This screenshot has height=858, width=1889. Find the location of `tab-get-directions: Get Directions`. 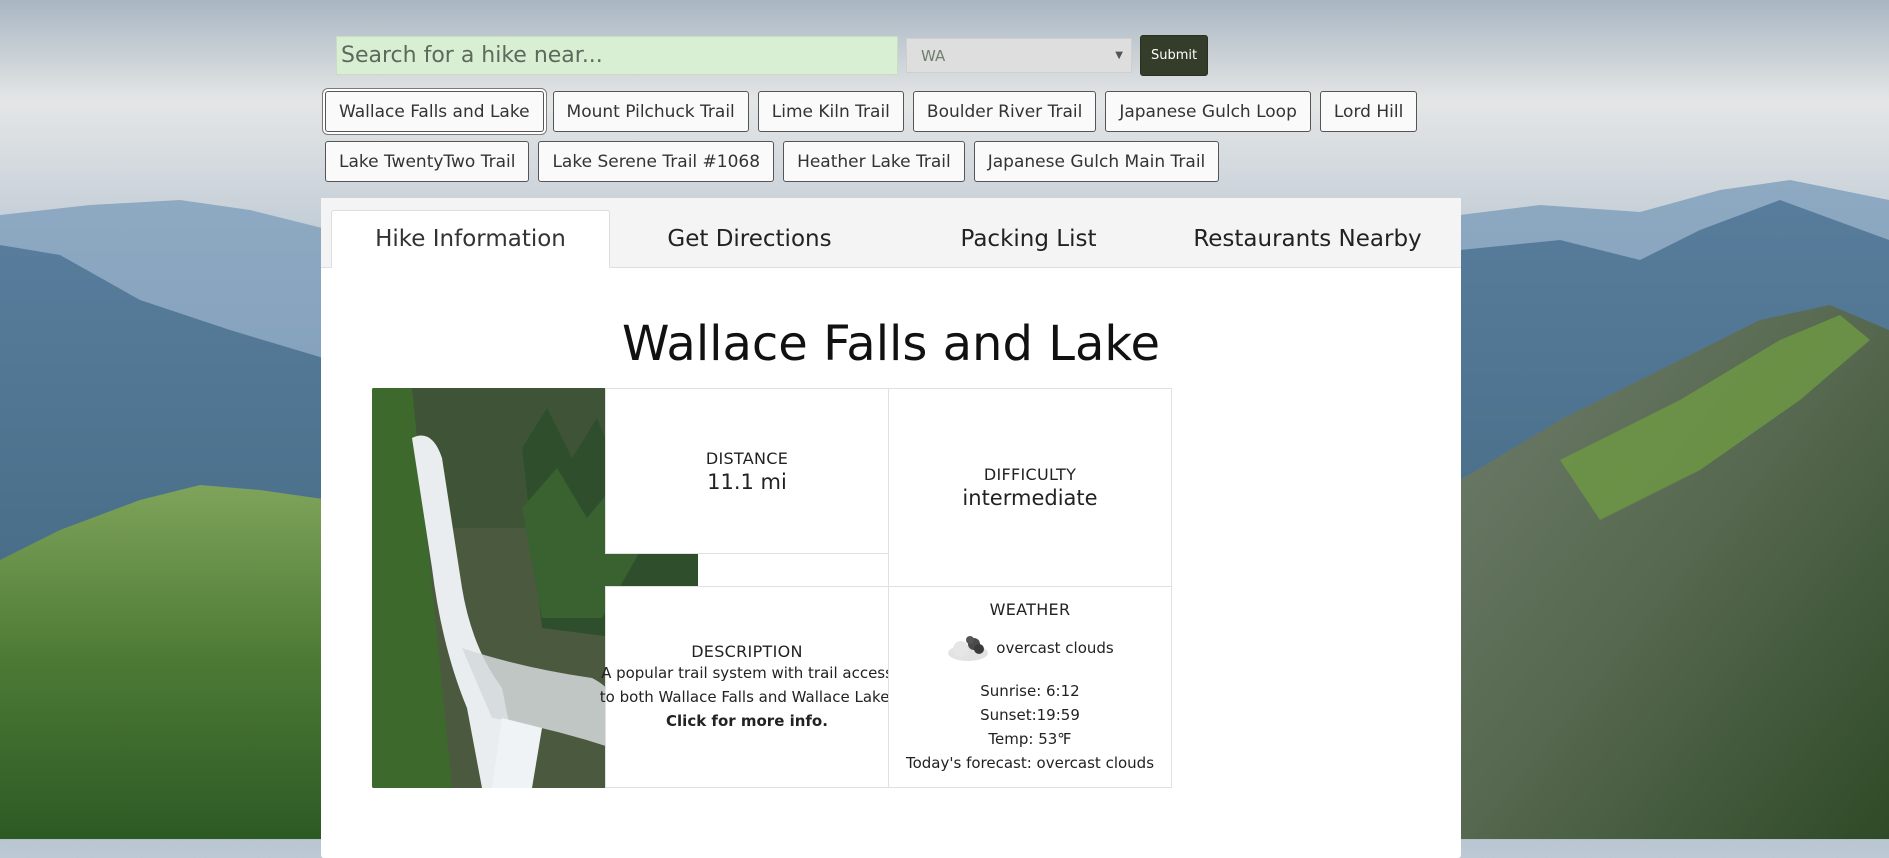

tab-get-directions: Get Directions is located at coordinates (749, 239).